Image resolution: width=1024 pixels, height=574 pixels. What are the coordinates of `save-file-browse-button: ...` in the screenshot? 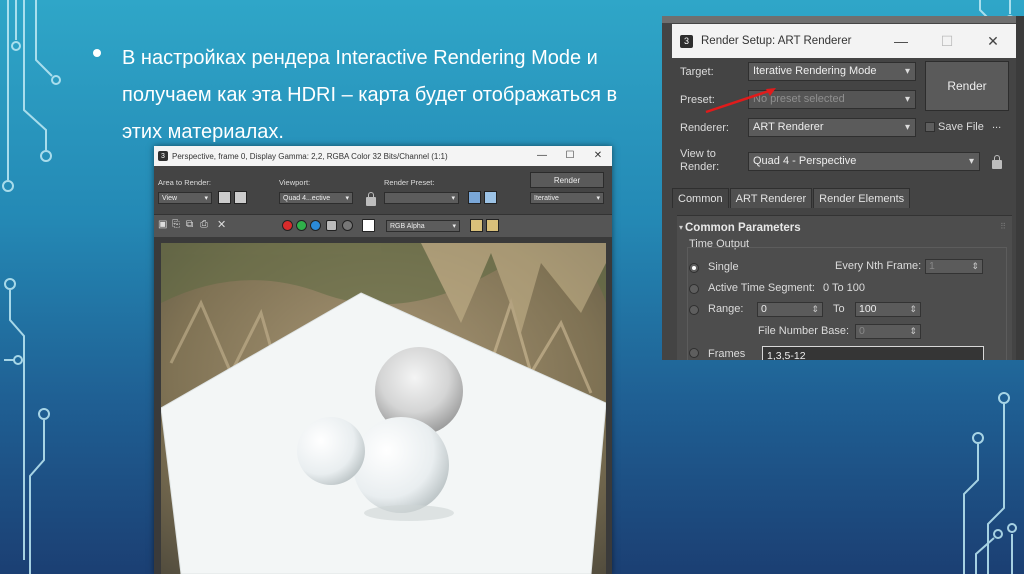 It's located at (996, 125).